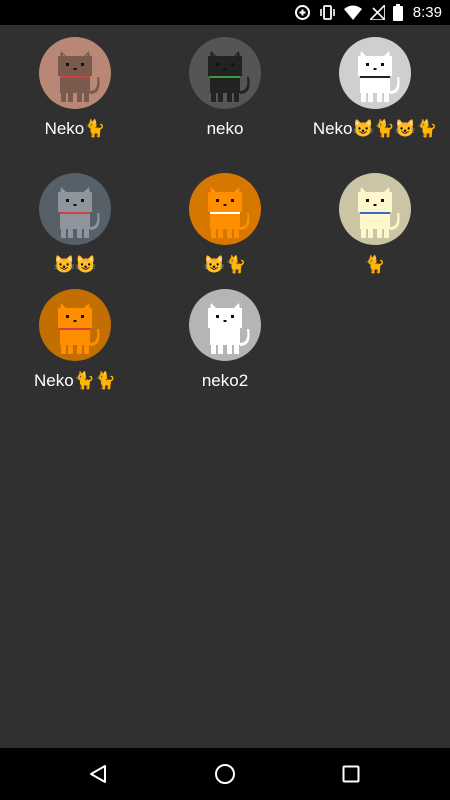 Image resolution: width=450 pixels, height=800 pixels. What do you see at coordinates (352, 12) in the screenshot?
I see `wifi-icon` at bounding box center [352, 12].